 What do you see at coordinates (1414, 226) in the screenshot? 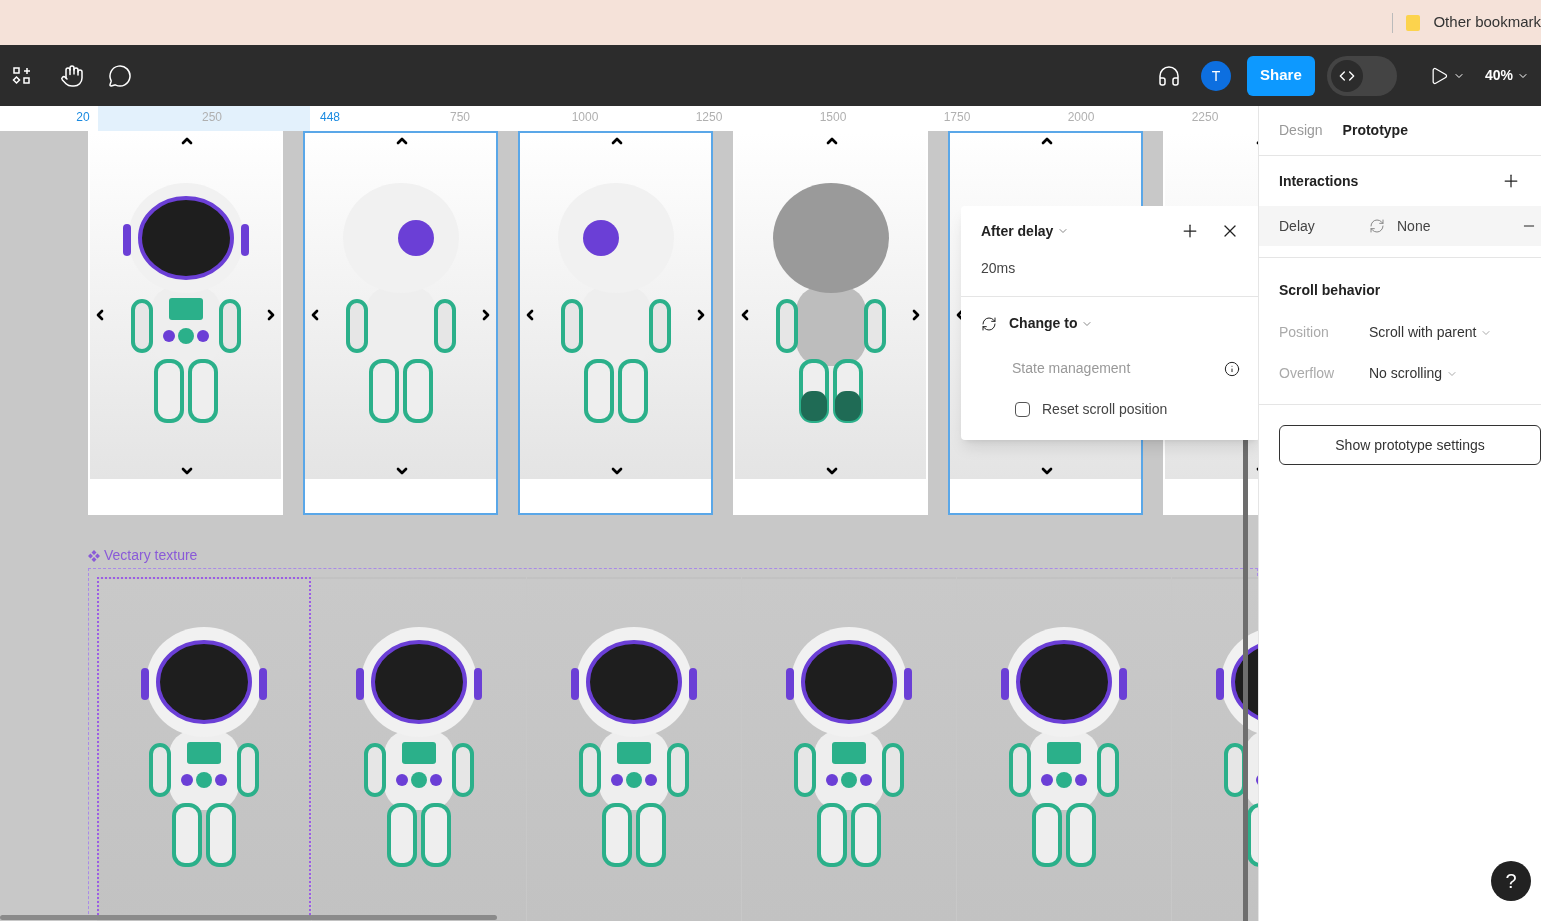
I see `action-value: None` at bounding box center [1414, 226].